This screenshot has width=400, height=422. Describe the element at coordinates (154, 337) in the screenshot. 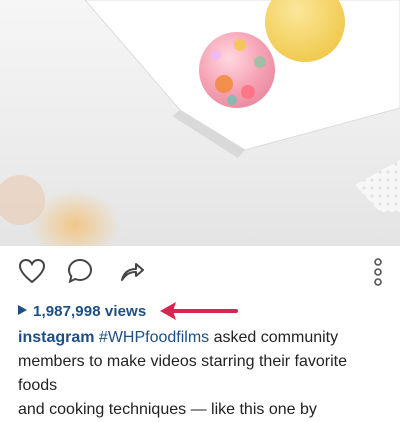

I see `caption-hashtag: #WHPfoodfilms` at that location.